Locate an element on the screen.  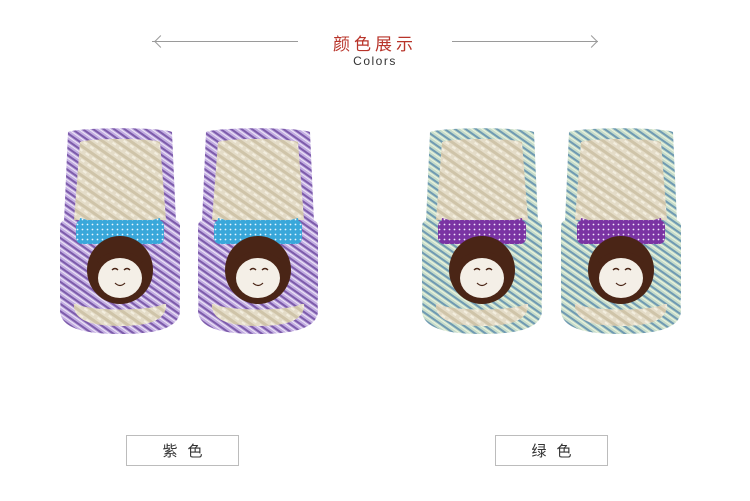
purple-slipper-right is located at coordinates (258, 231).